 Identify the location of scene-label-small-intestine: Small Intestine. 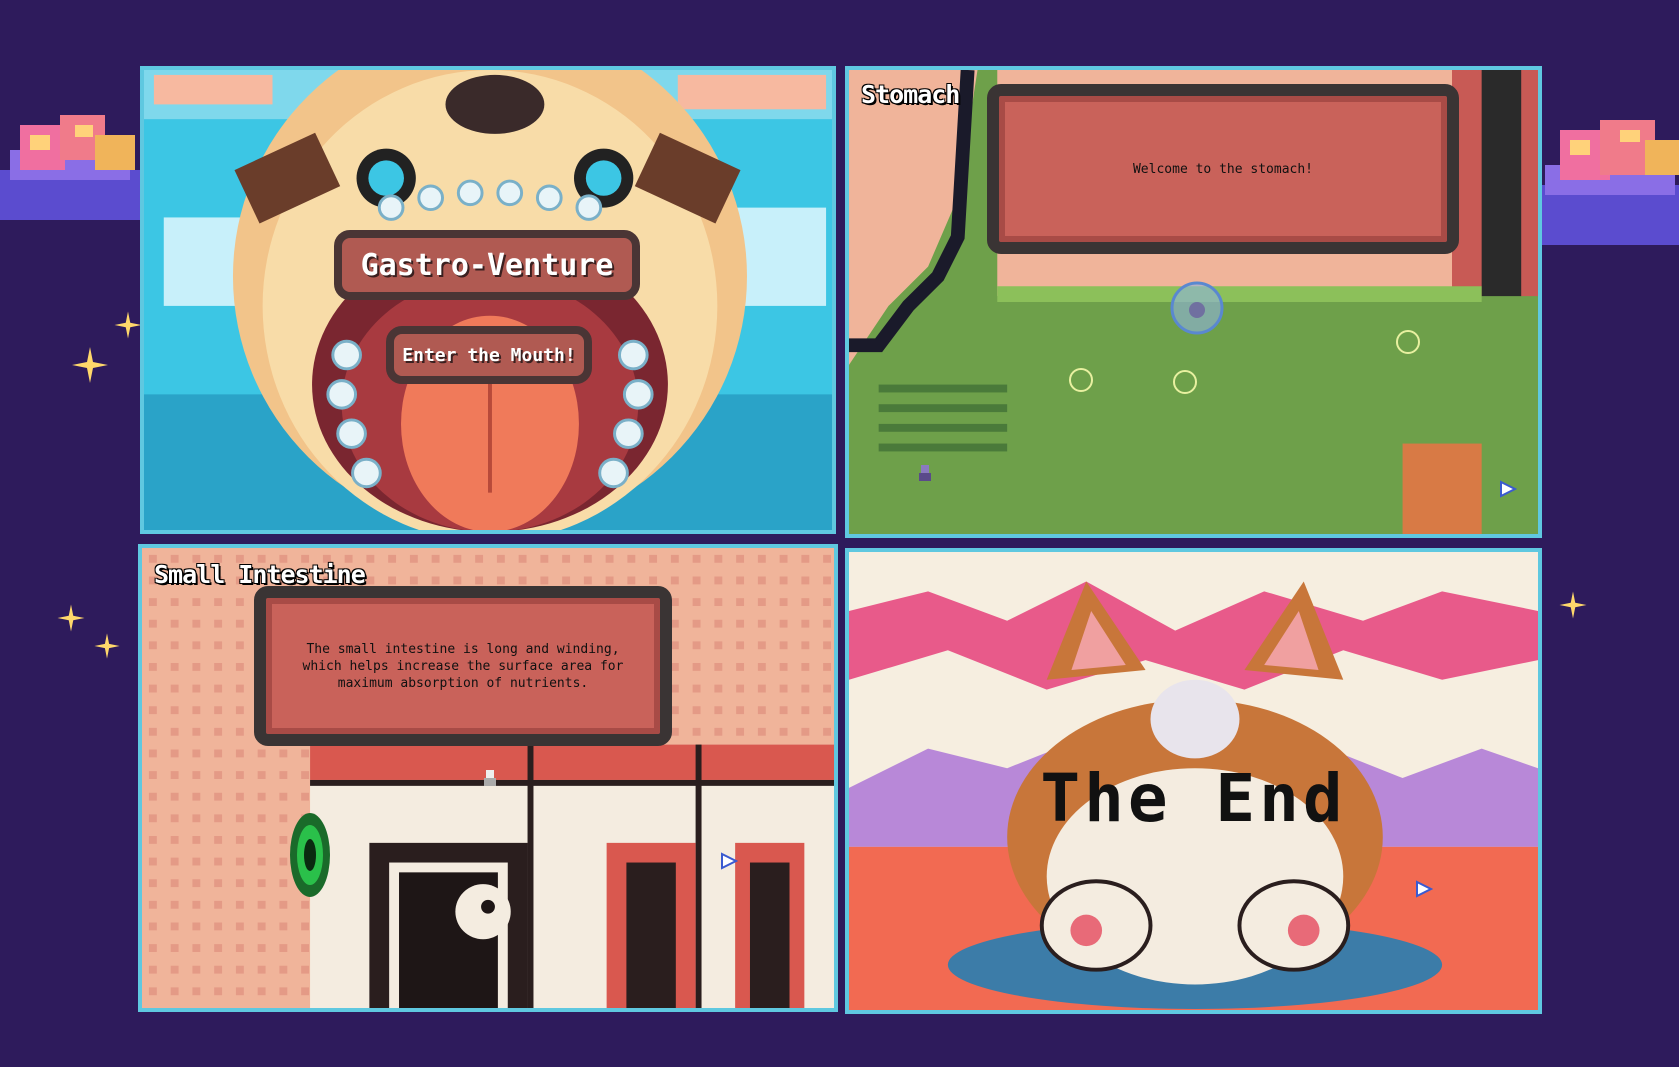
(260, 574).